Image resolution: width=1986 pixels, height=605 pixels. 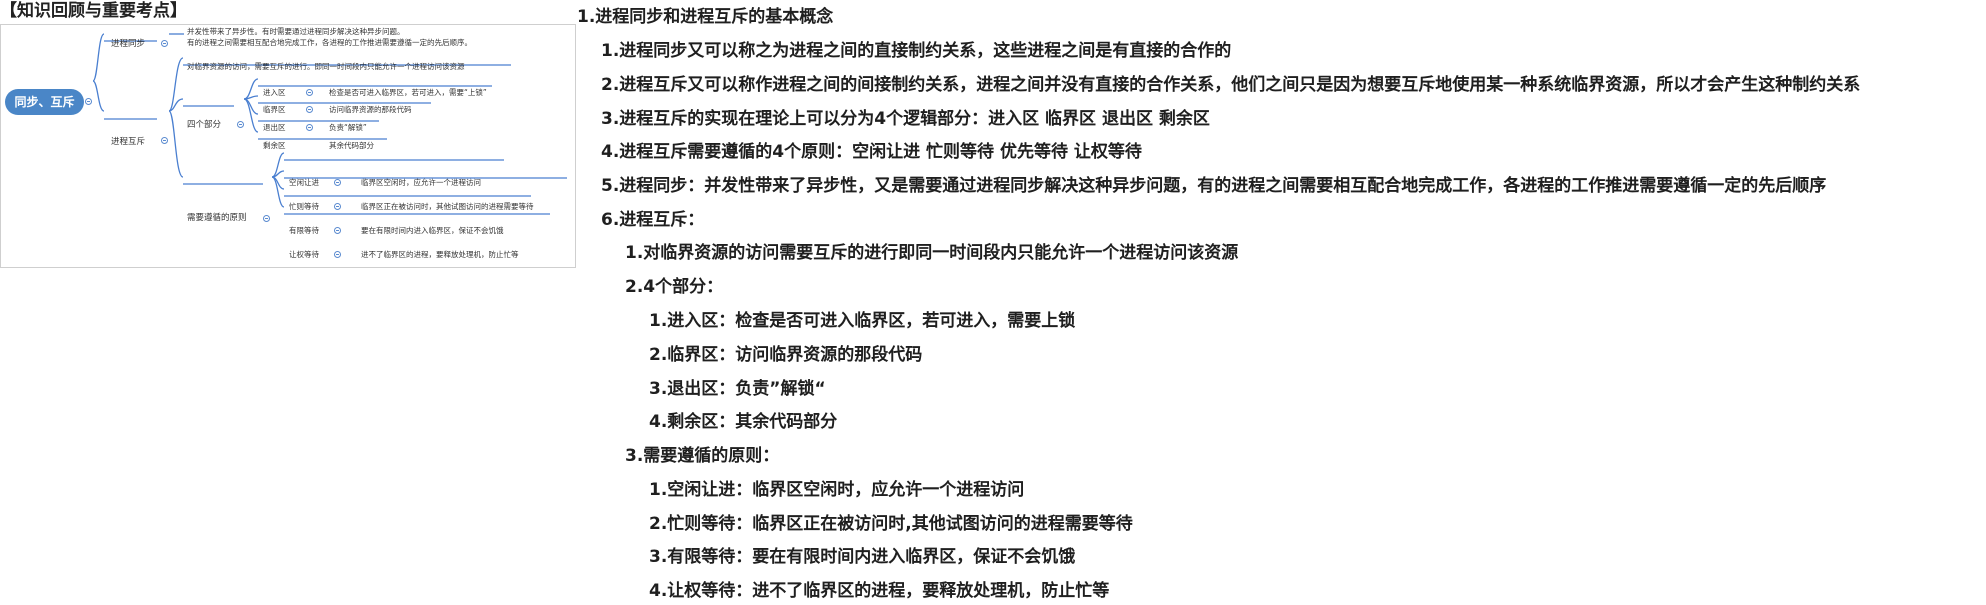 I want to click on principle-yield-desc: 进不了临界区的进程，要释放处理机，防止忙等, so click(x=440, y=254).